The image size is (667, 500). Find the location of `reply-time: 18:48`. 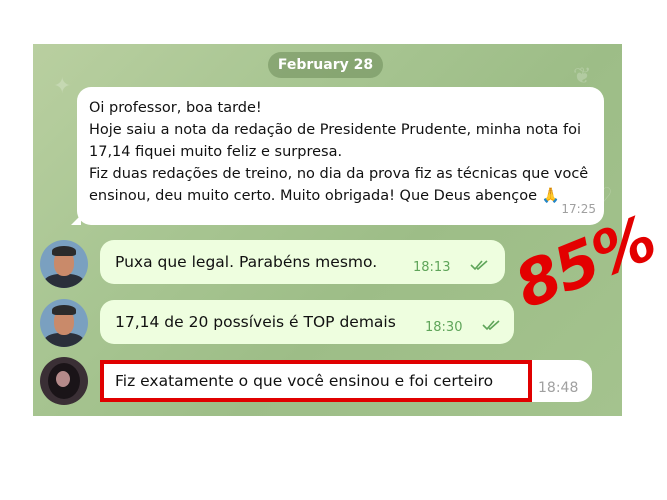

reply-time: 18:48 is located at coordinates (558, 388).